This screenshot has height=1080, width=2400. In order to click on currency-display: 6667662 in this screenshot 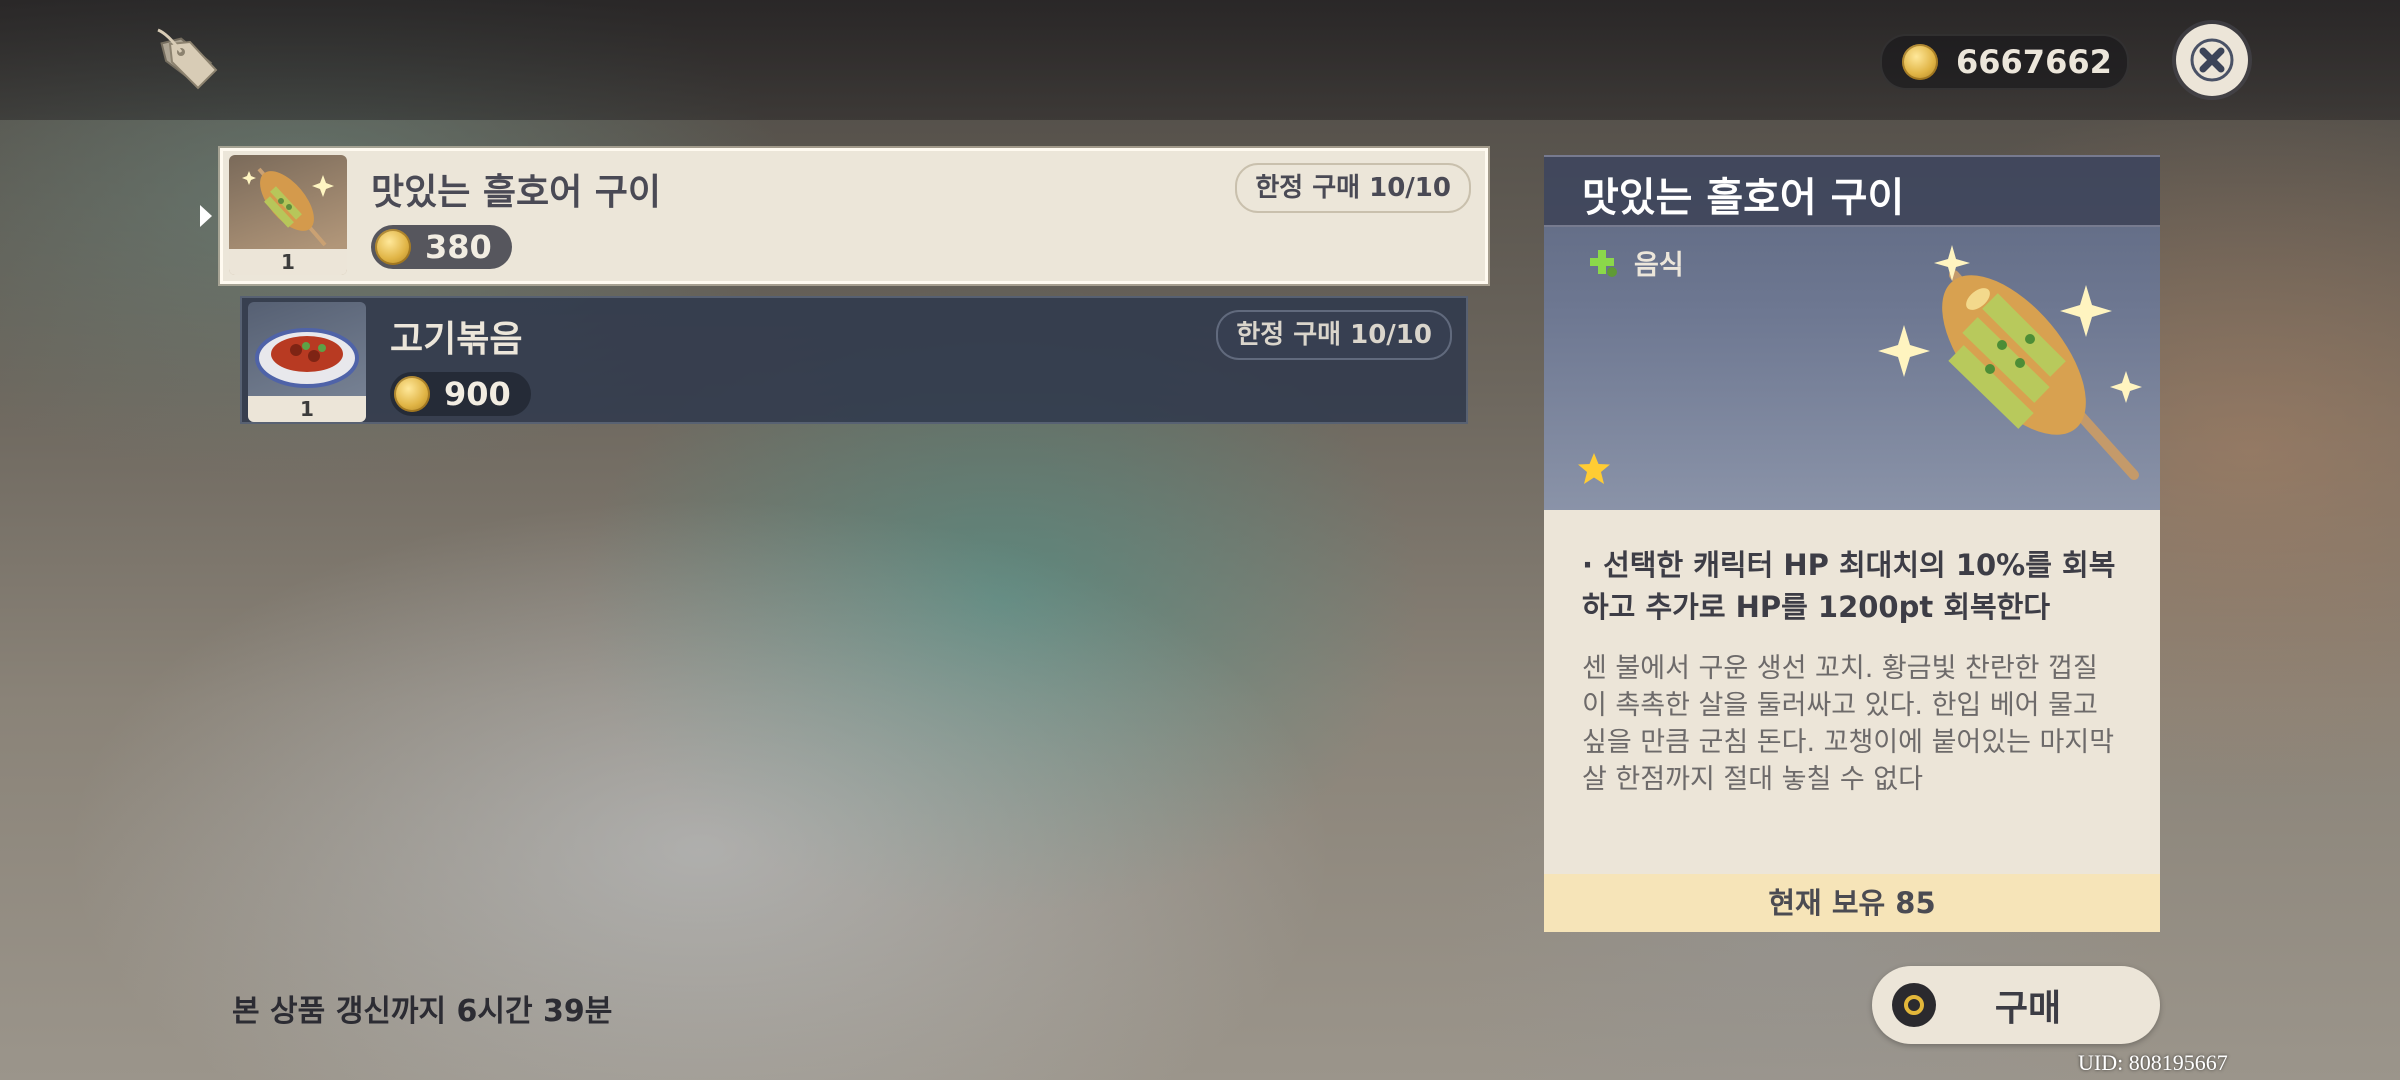, I will do `click(2004, 62)`.